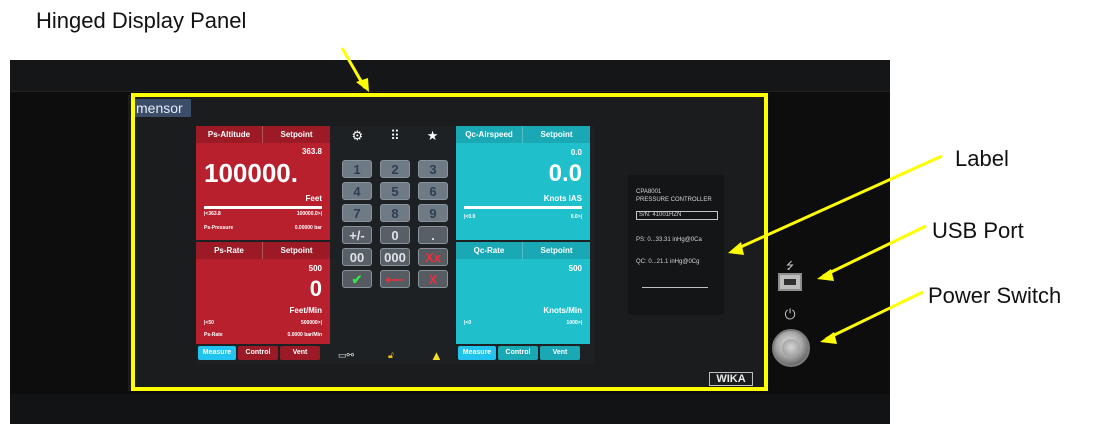  What do you see at coordinates (982, 158) in the screenshot?
I see `label-callout: Label` at bounding box center [982, 158].